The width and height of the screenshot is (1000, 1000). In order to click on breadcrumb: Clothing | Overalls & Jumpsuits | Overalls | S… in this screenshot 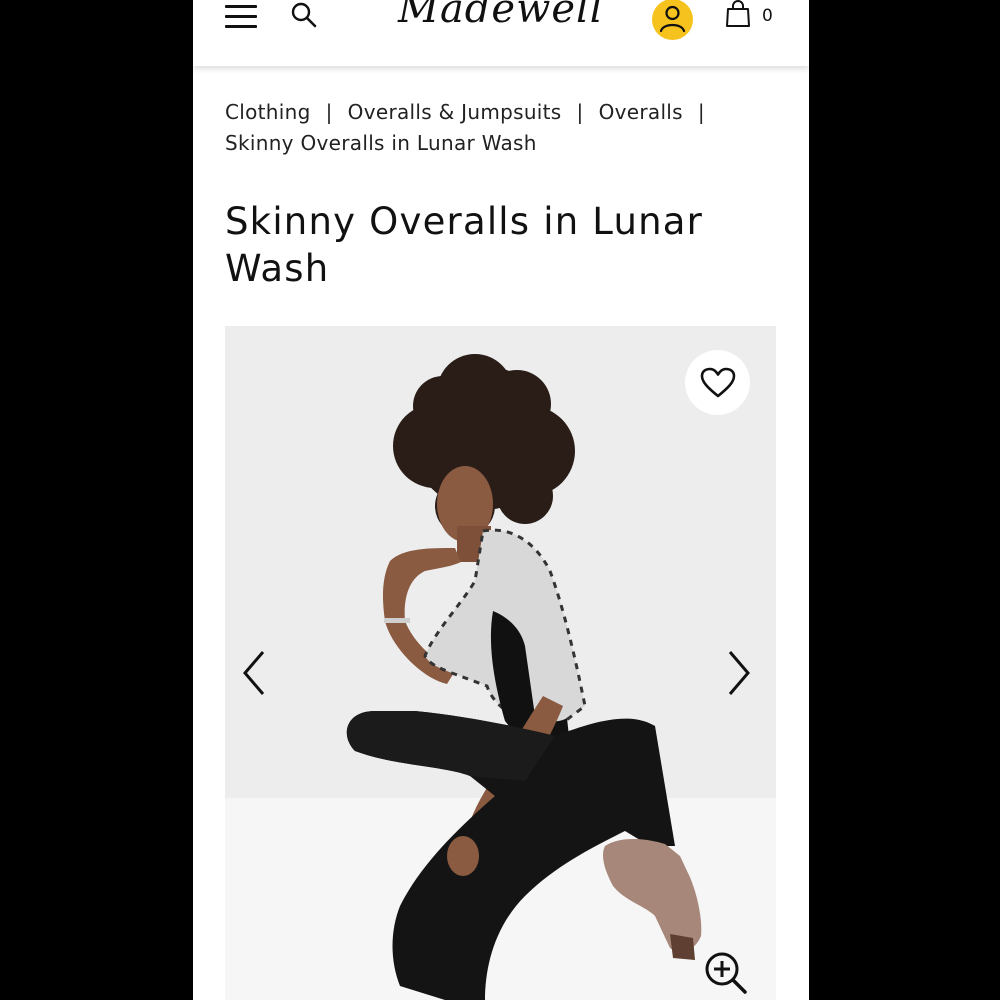, I will do `click(505, 128)`.